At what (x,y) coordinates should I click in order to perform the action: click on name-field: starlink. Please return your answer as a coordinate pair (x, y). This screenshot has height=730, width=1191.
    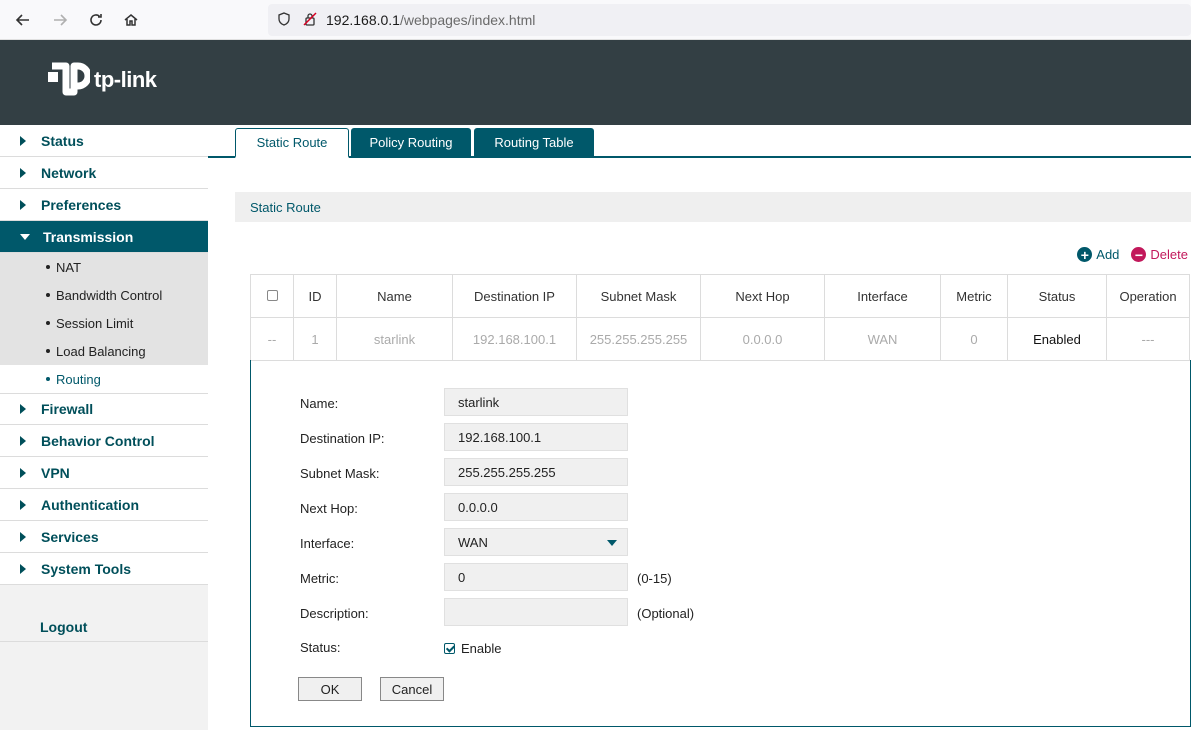
    Looking at the image, I should click on (536, 402).